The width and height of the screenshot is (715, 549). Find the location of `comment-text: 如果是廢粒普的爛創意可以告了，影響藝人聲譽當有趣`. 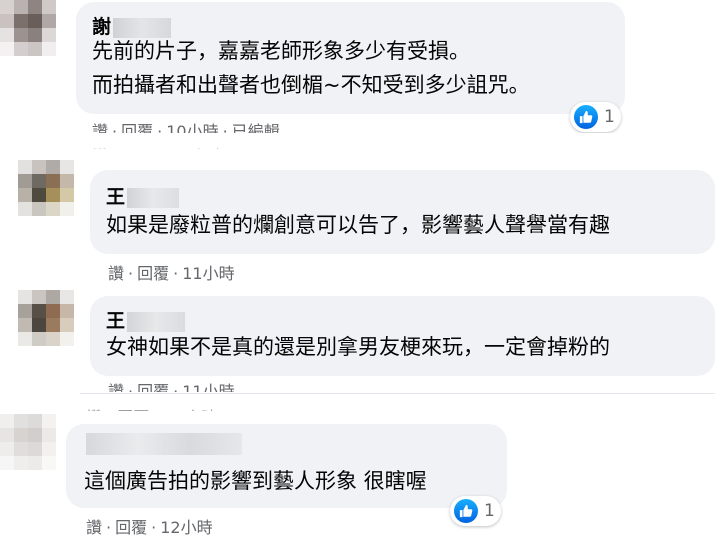

comment-text: 如果是廢粒普的爛創意可以告了，影響藝人聲譽當有趣 is located at coordinates (358, 225).